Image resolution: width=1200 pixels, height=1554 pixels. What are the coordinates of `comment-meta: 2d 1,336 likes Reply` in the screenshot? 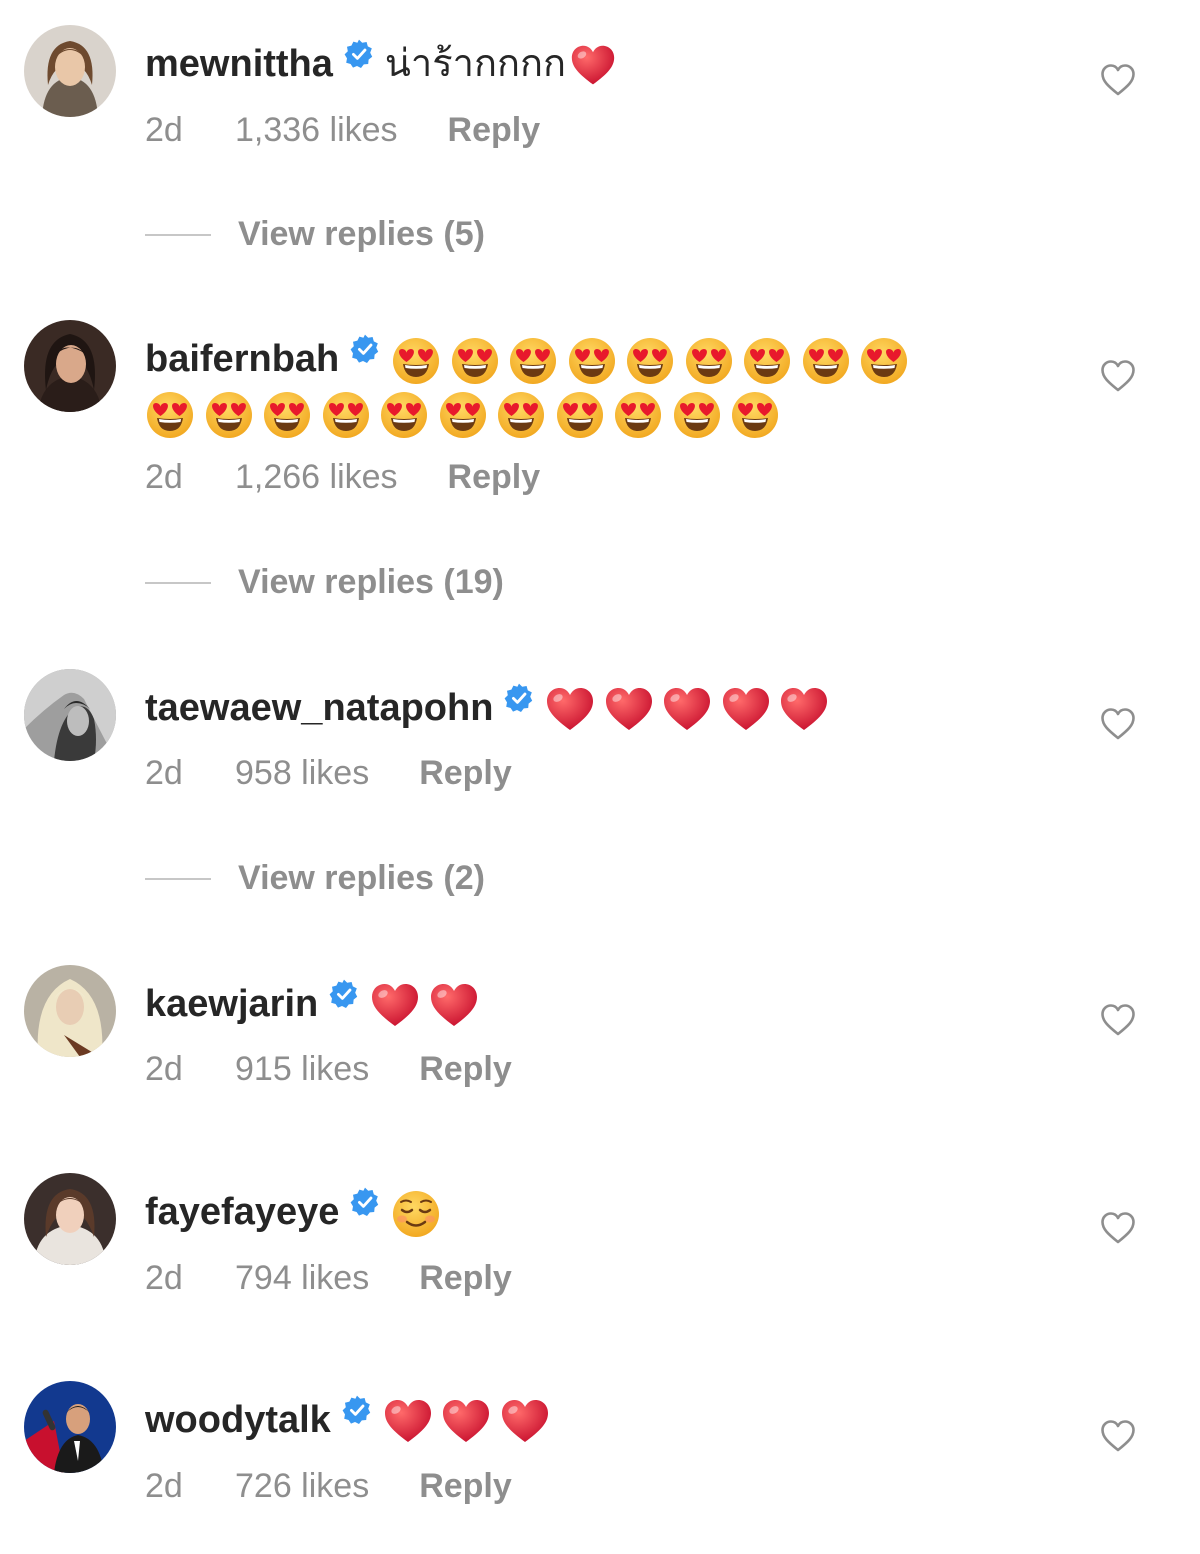 It's located at (342, 130).